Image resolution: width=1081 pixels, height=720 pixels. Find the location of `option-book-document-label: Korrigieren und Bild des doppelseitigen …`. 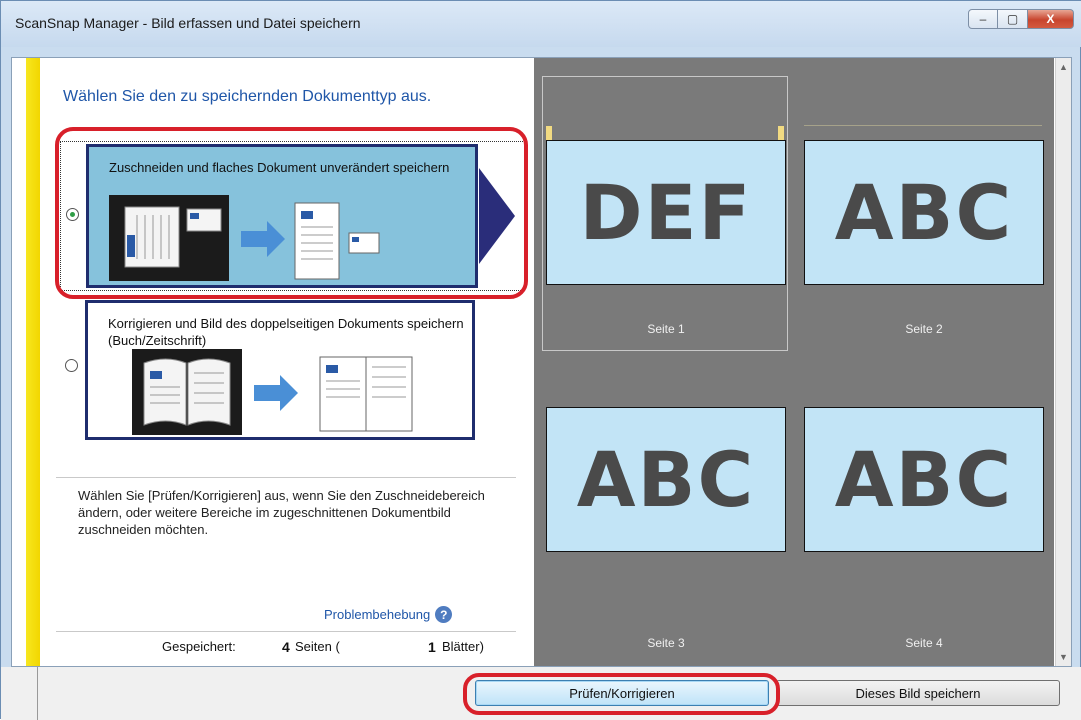

option-book-document-label: Korrigieren und Bild des doppelseitigen … is located at coordinates (286, 332).